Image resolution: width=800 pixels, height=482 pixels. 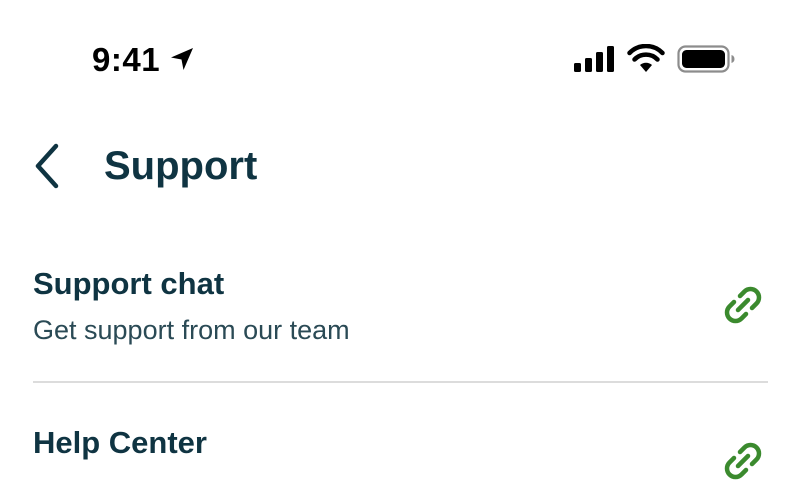 I want to click on list-item-title: Support chat, so click(x=129, y=283).